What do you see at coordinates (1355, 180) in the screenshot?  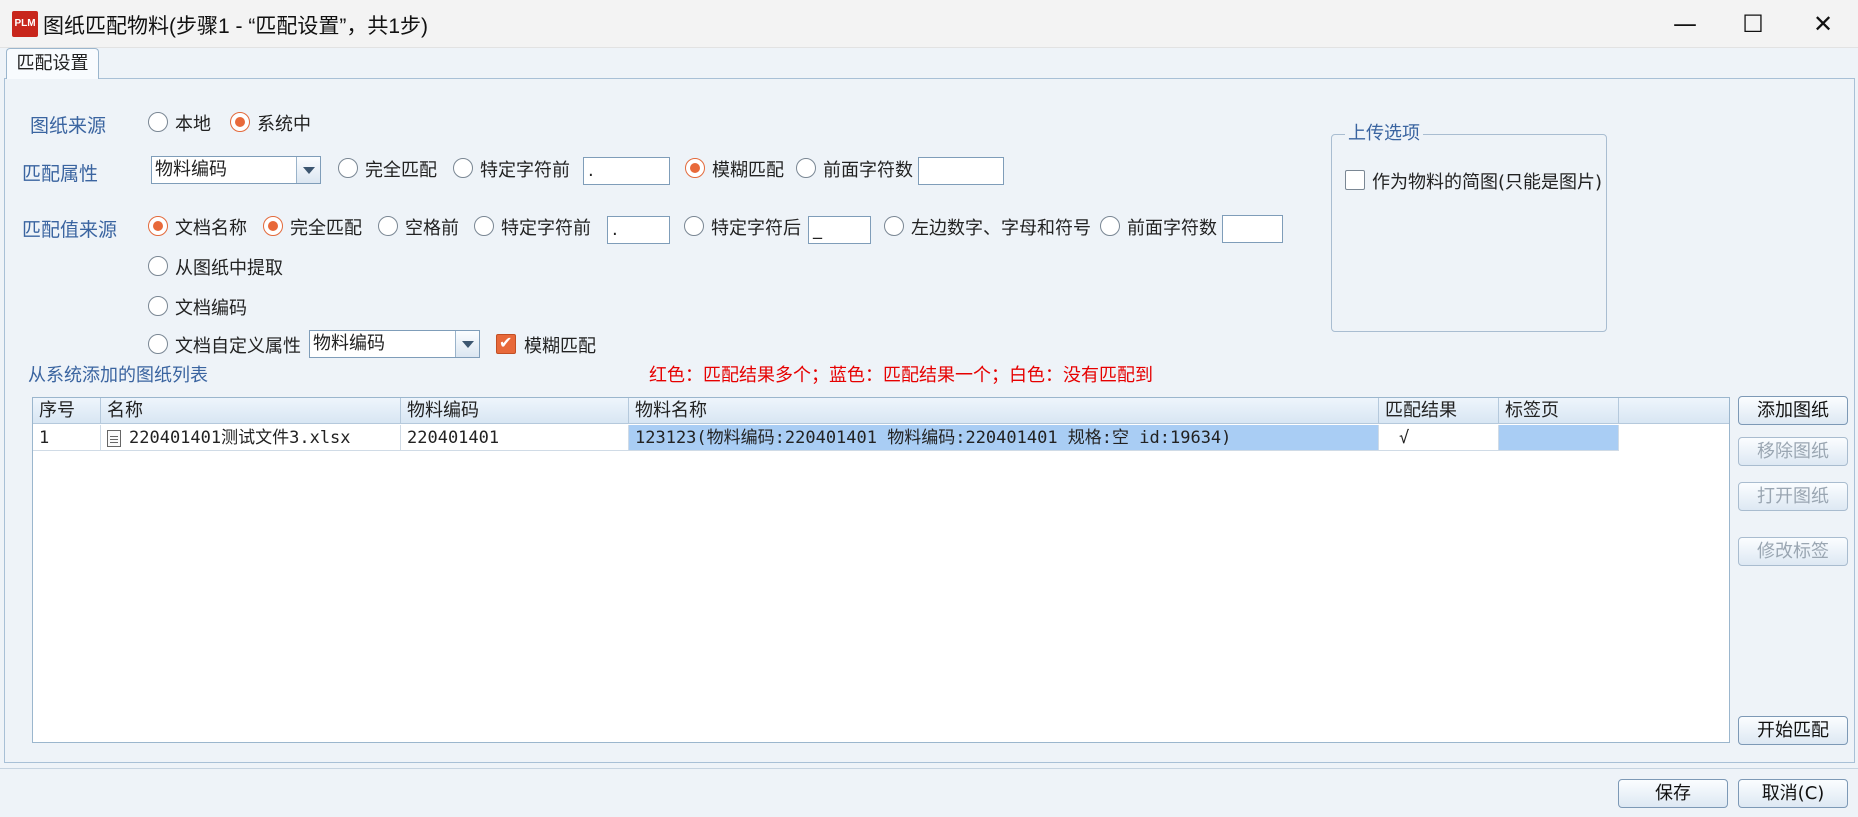 I see `thumbnail-checkbox` at bounding box center [1355, 180].